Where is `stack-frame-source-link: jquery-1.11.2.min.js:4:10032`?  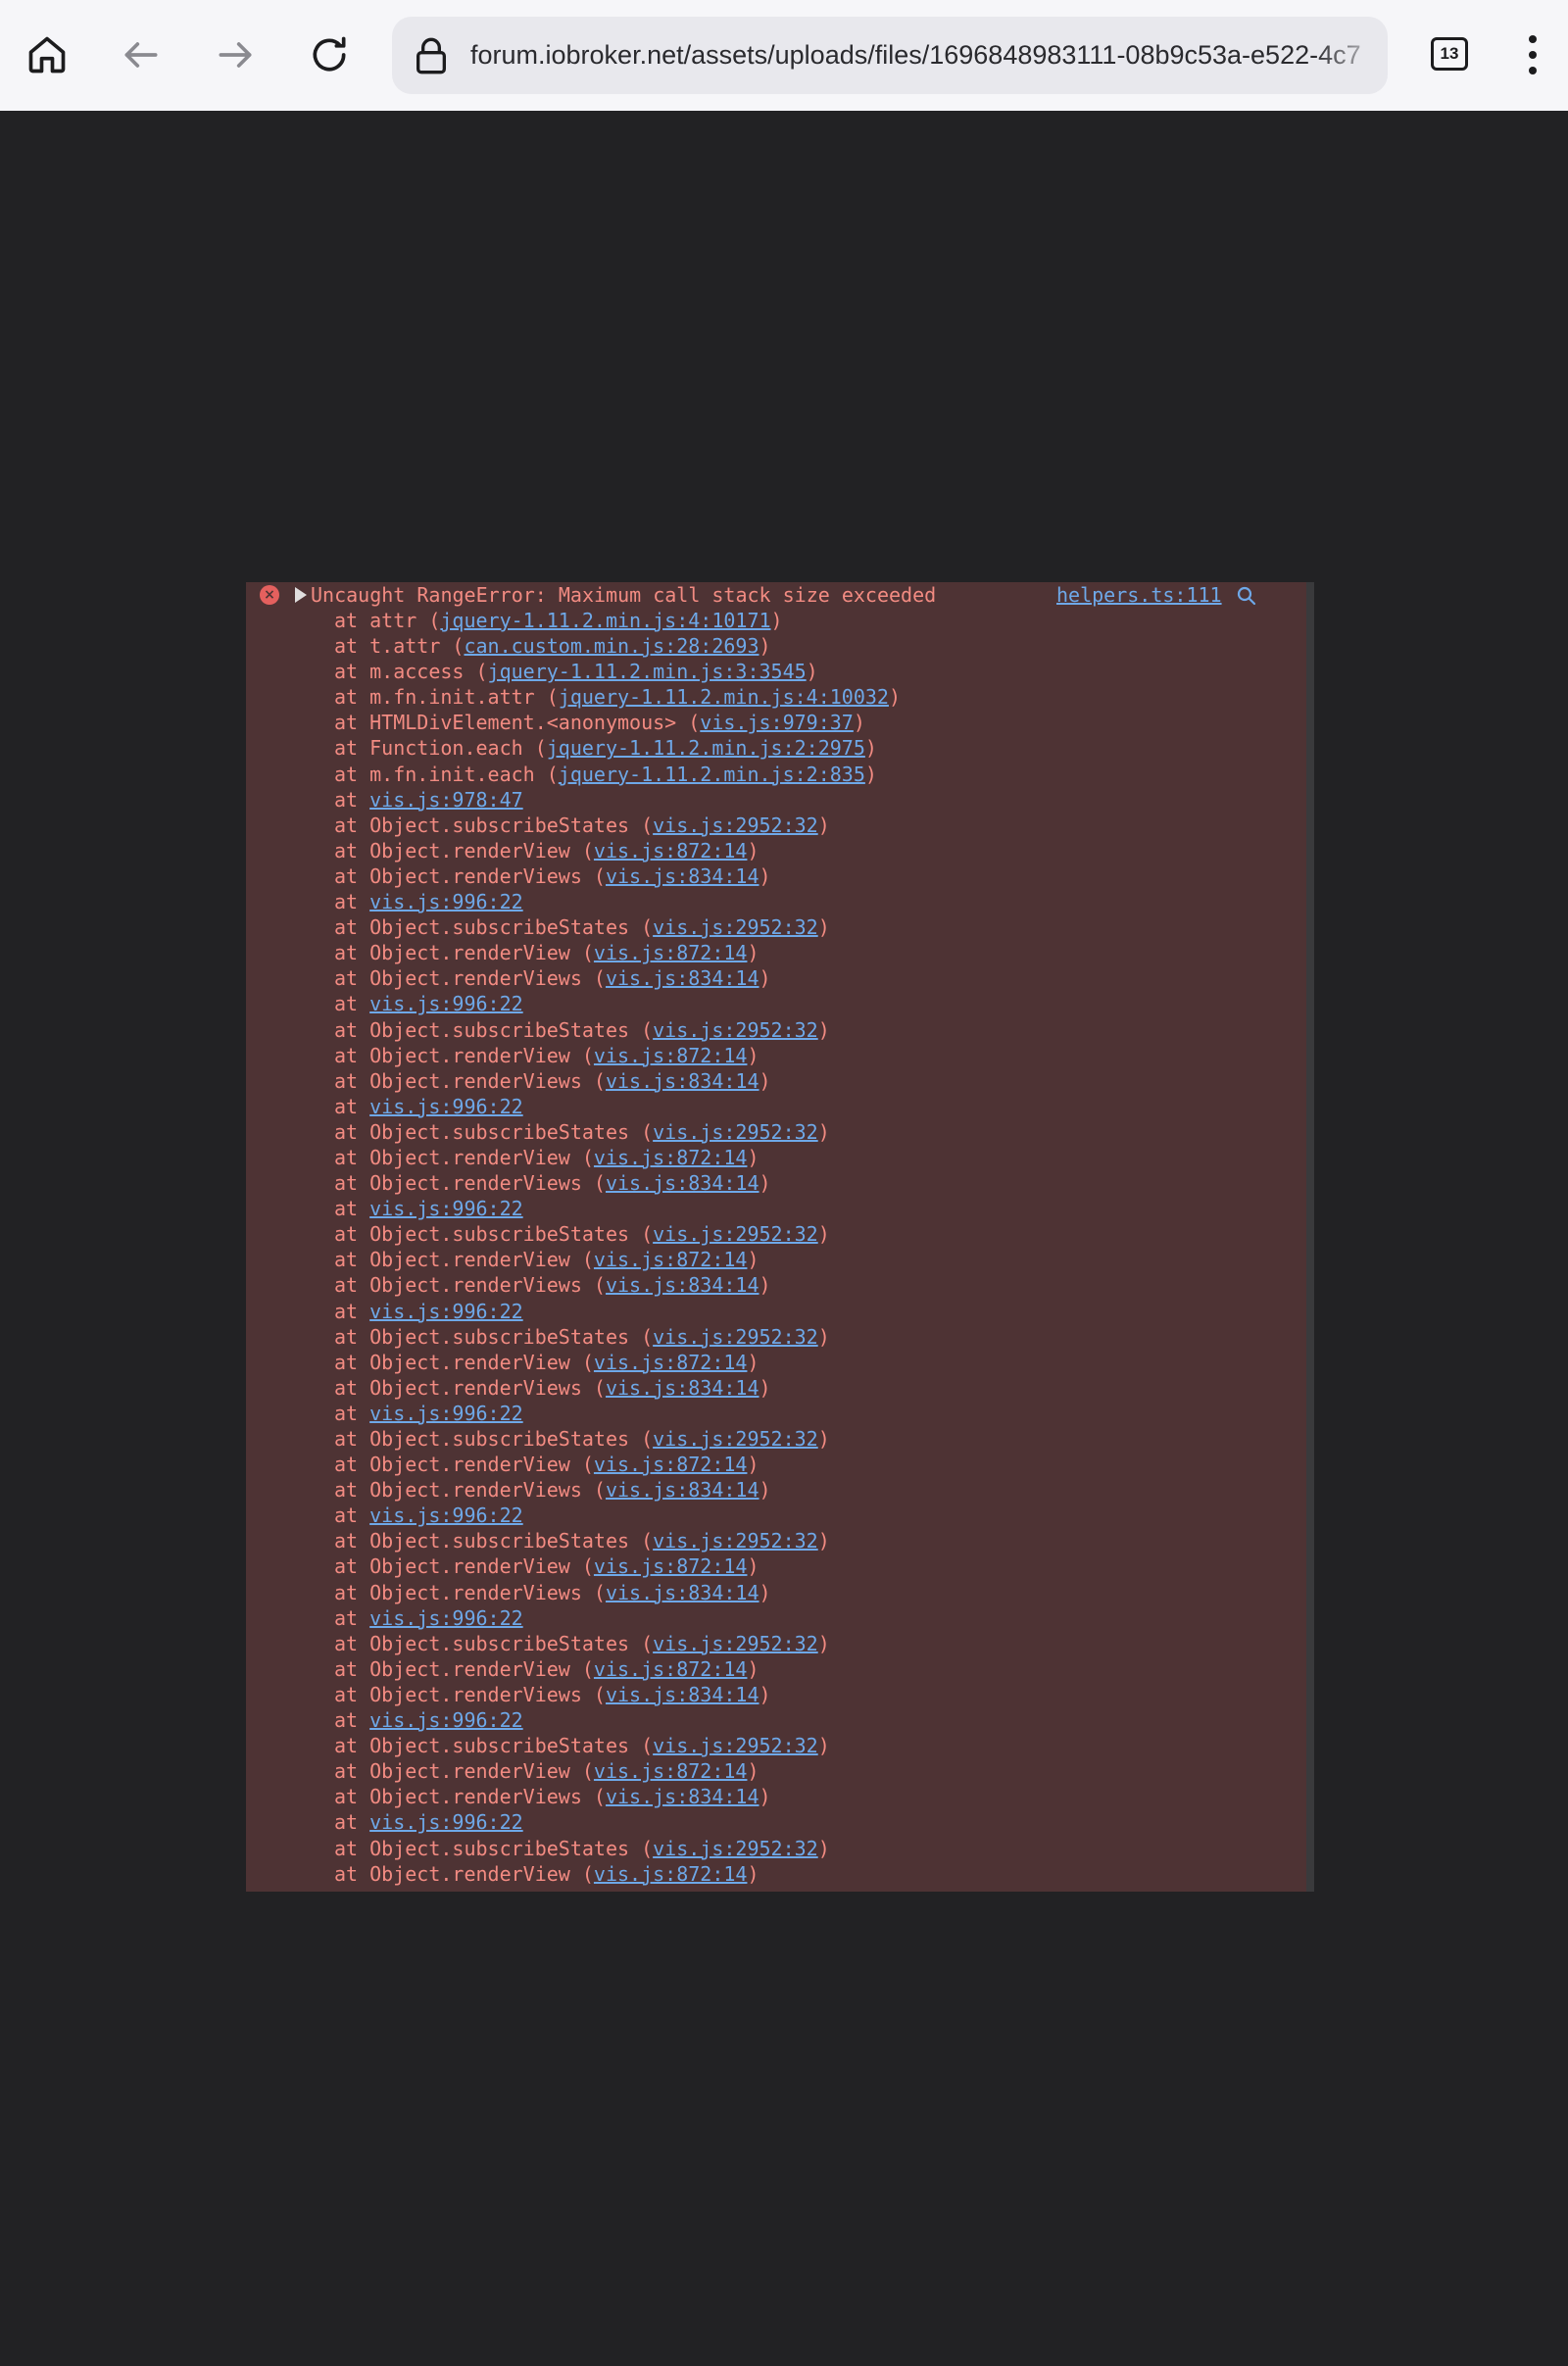
stack-frame-source-link: jquery-1.11.2.min.js:4:10032 is located at coordinates (723, 697).